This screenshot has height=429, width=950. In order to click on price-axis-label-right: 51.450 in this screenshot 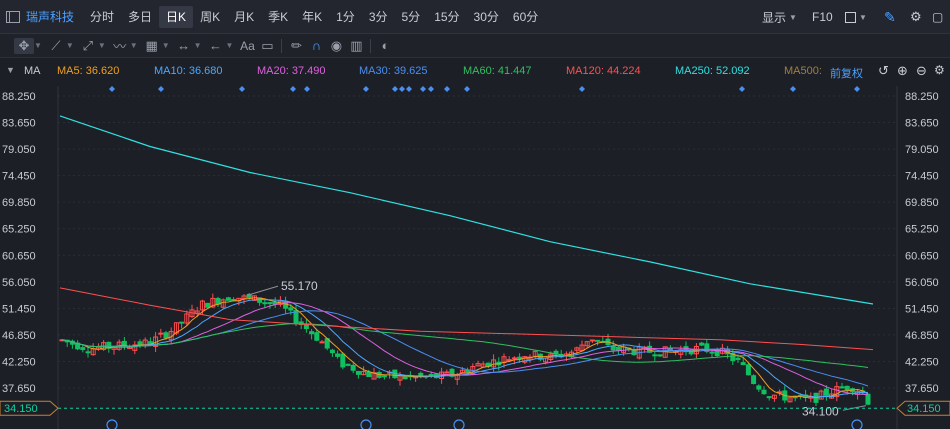, I will do `click(922, 309)`.